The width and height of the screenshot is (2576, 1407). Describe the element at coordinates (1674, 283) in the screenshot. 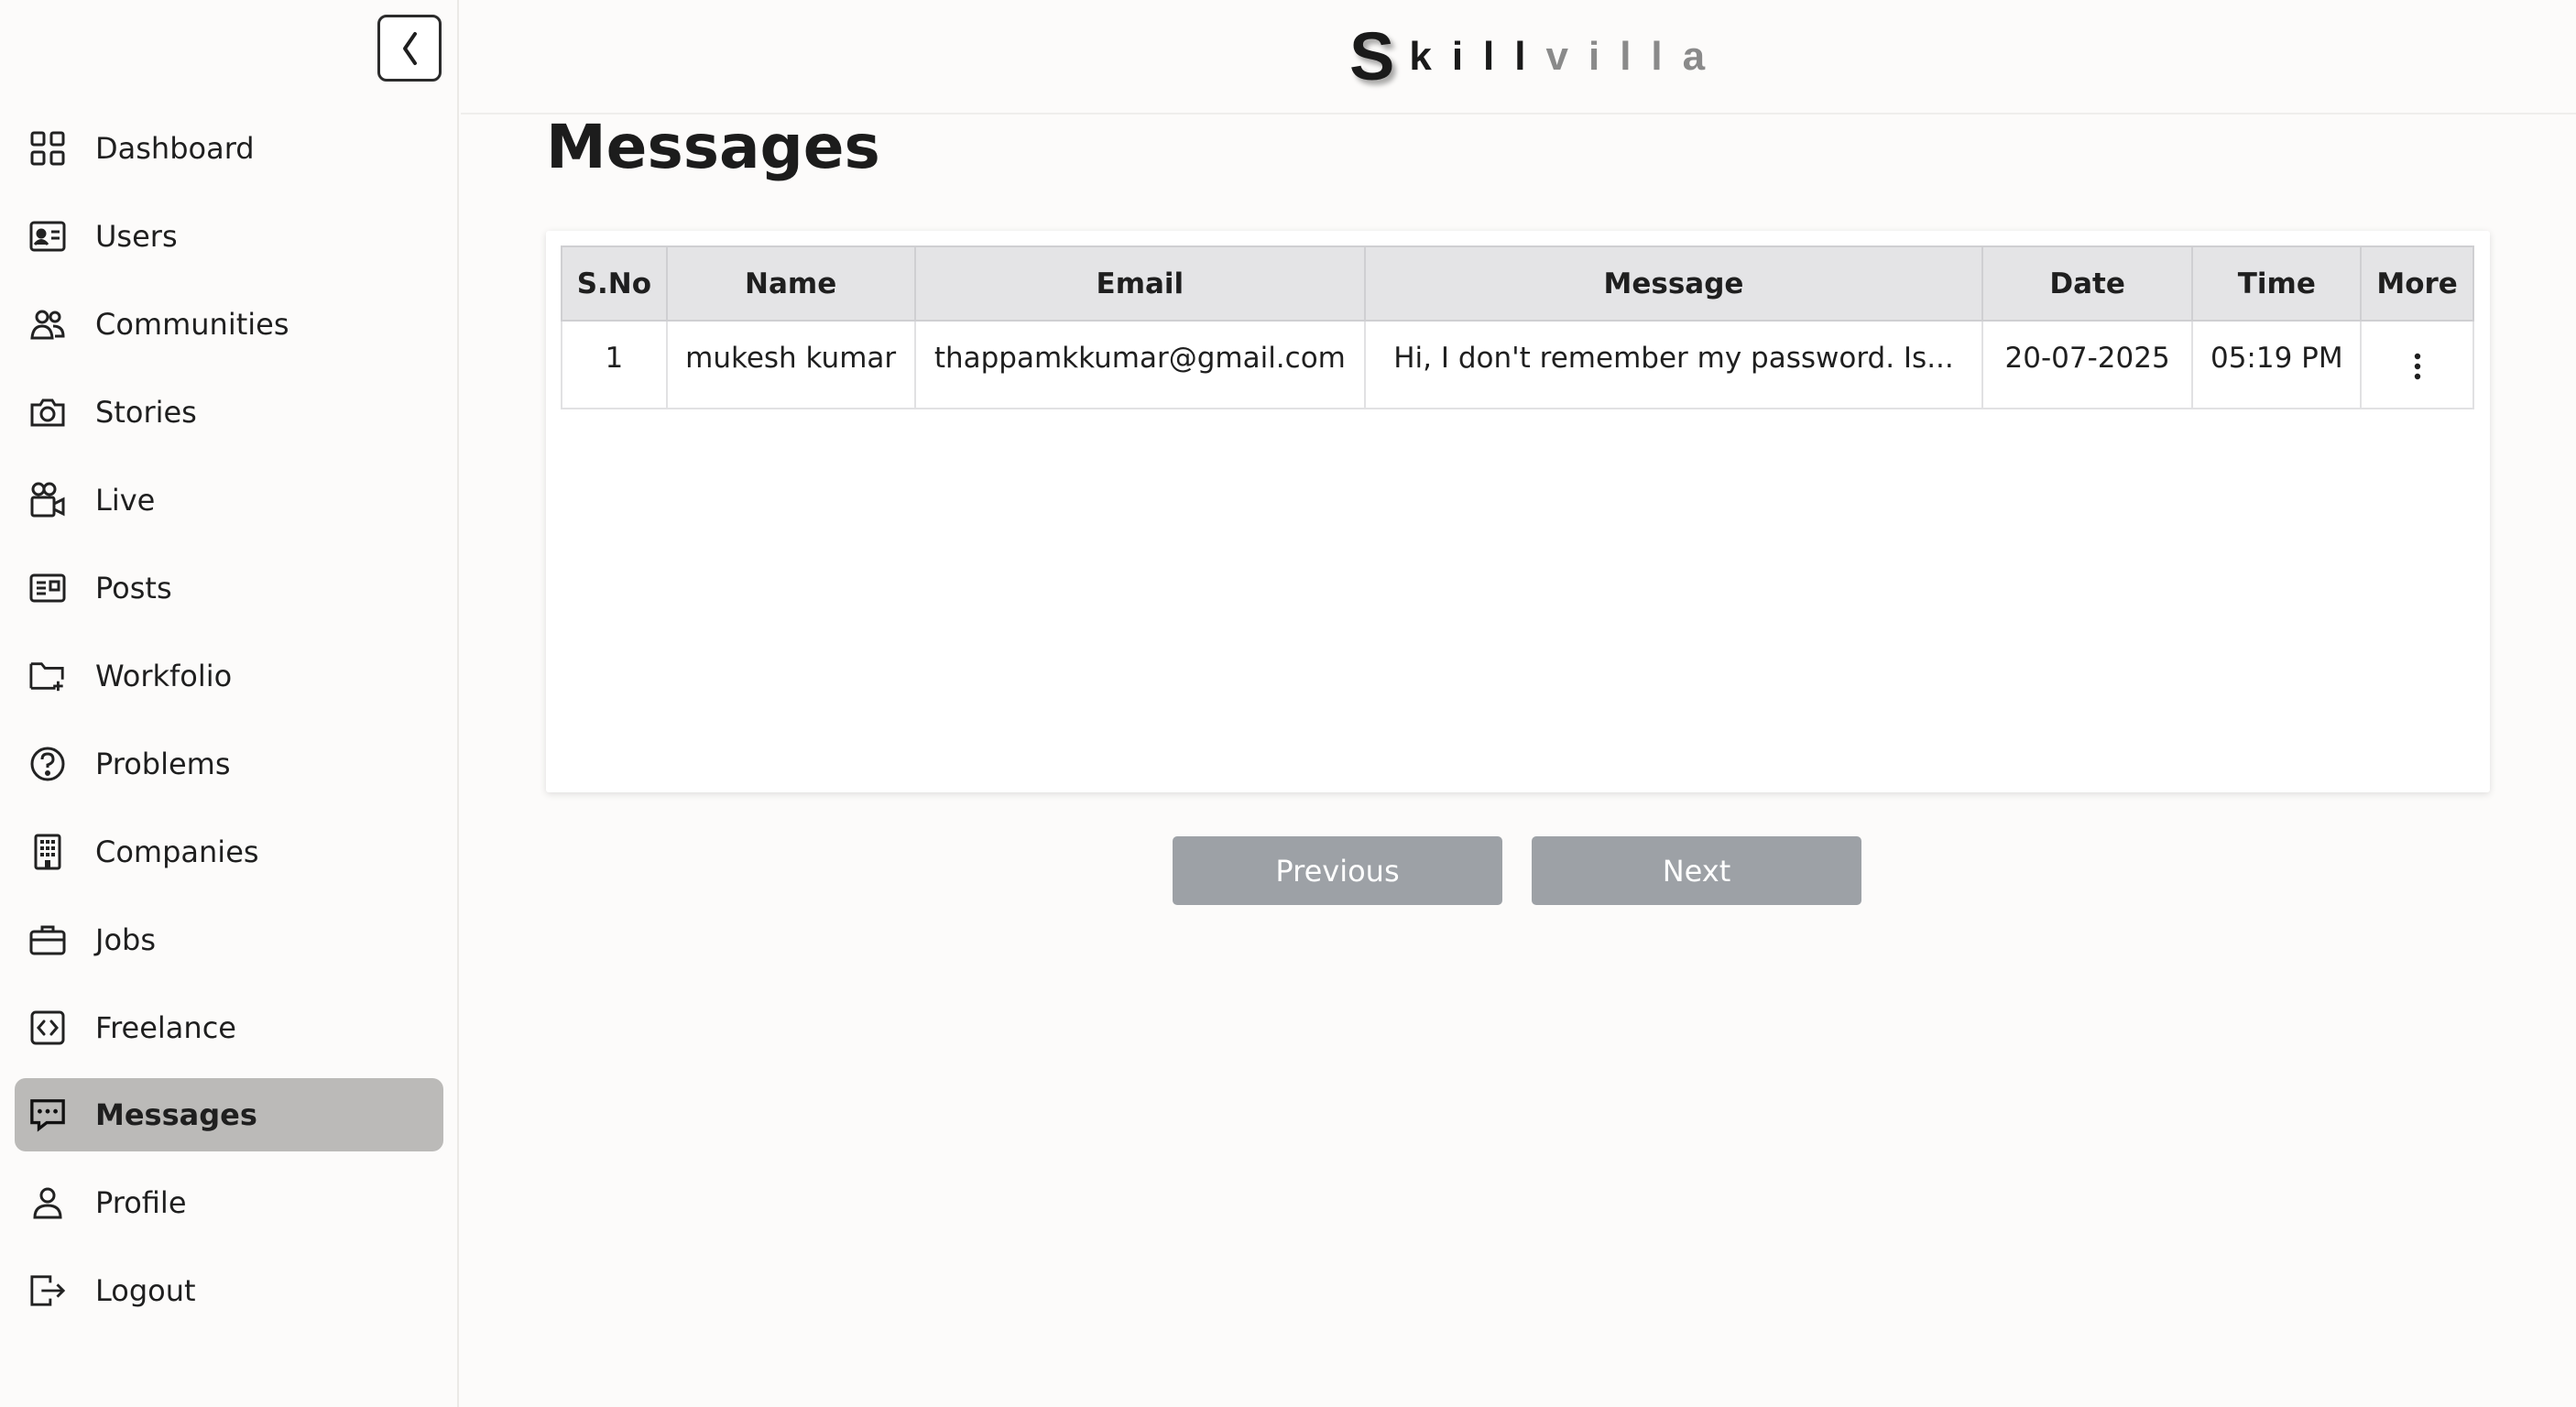

I see `column-header-message: Message` at that location.